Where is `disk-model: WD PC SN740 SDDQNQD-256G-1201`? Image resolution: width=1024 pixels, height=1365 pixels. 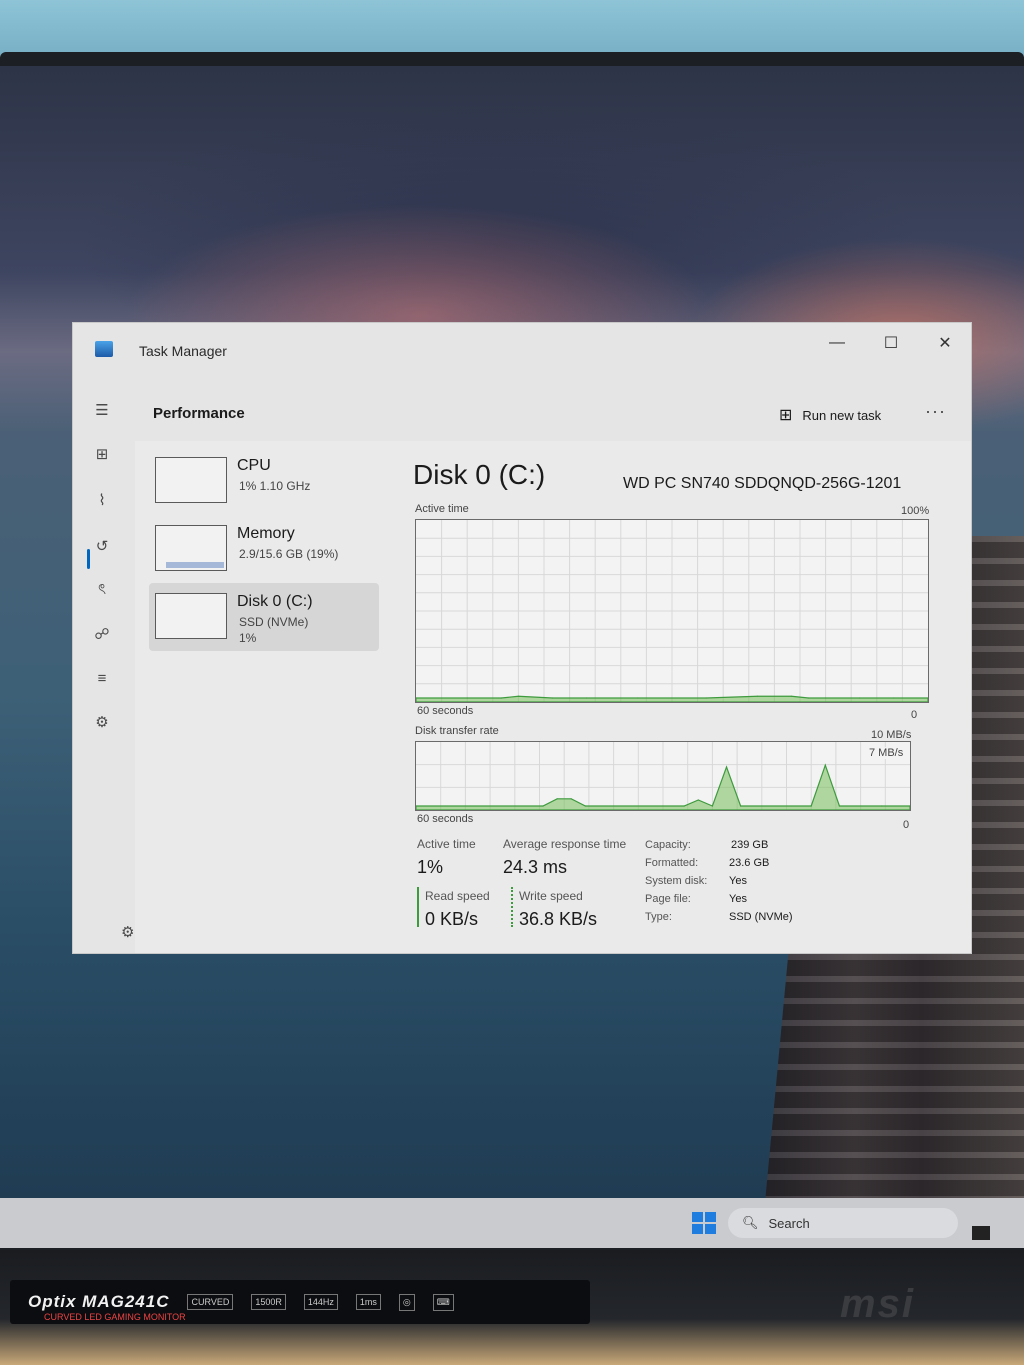 disk-model: WD PC SN740 SDDQNQD-256G-1201 is located at coordinates (762, 483).